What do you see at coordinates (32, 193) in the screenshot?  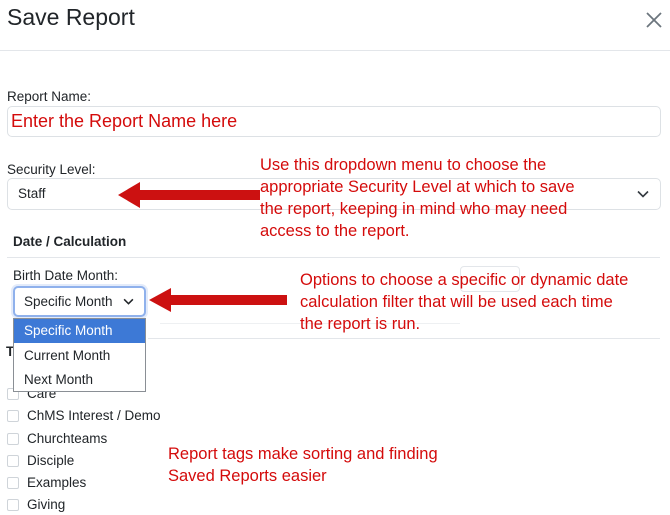 I see `security-level-value: Staff` at bounding box center [32, 193].